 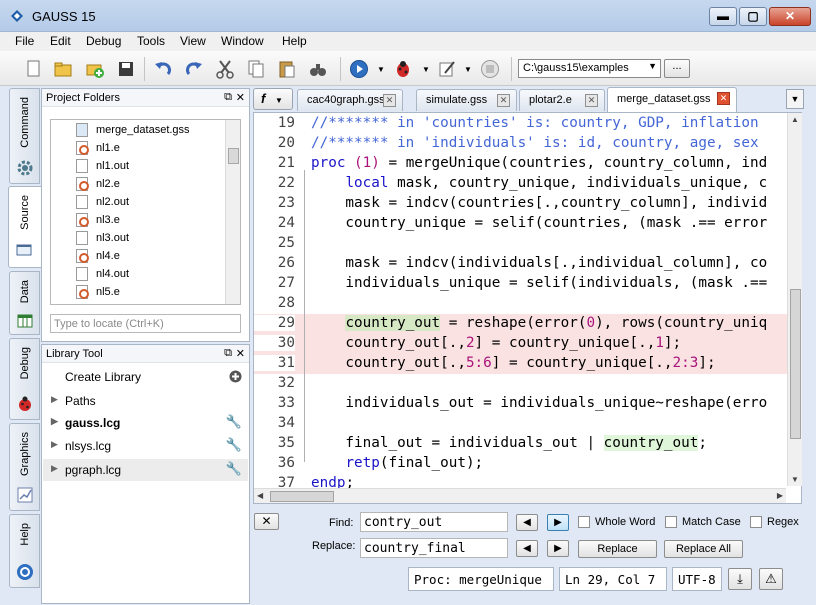 What do you see at coordinates (266, 521) in the screenshot?
I see `close-find-button: ✕` at bounding box center [266, 521].